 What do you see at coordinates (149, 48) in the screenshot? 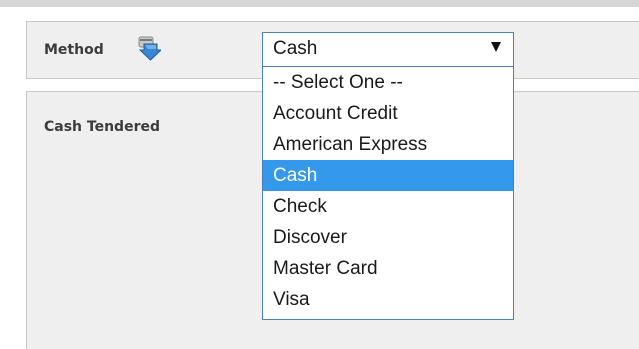
I see `payment-method-icon` at bounding box center [149, 48].